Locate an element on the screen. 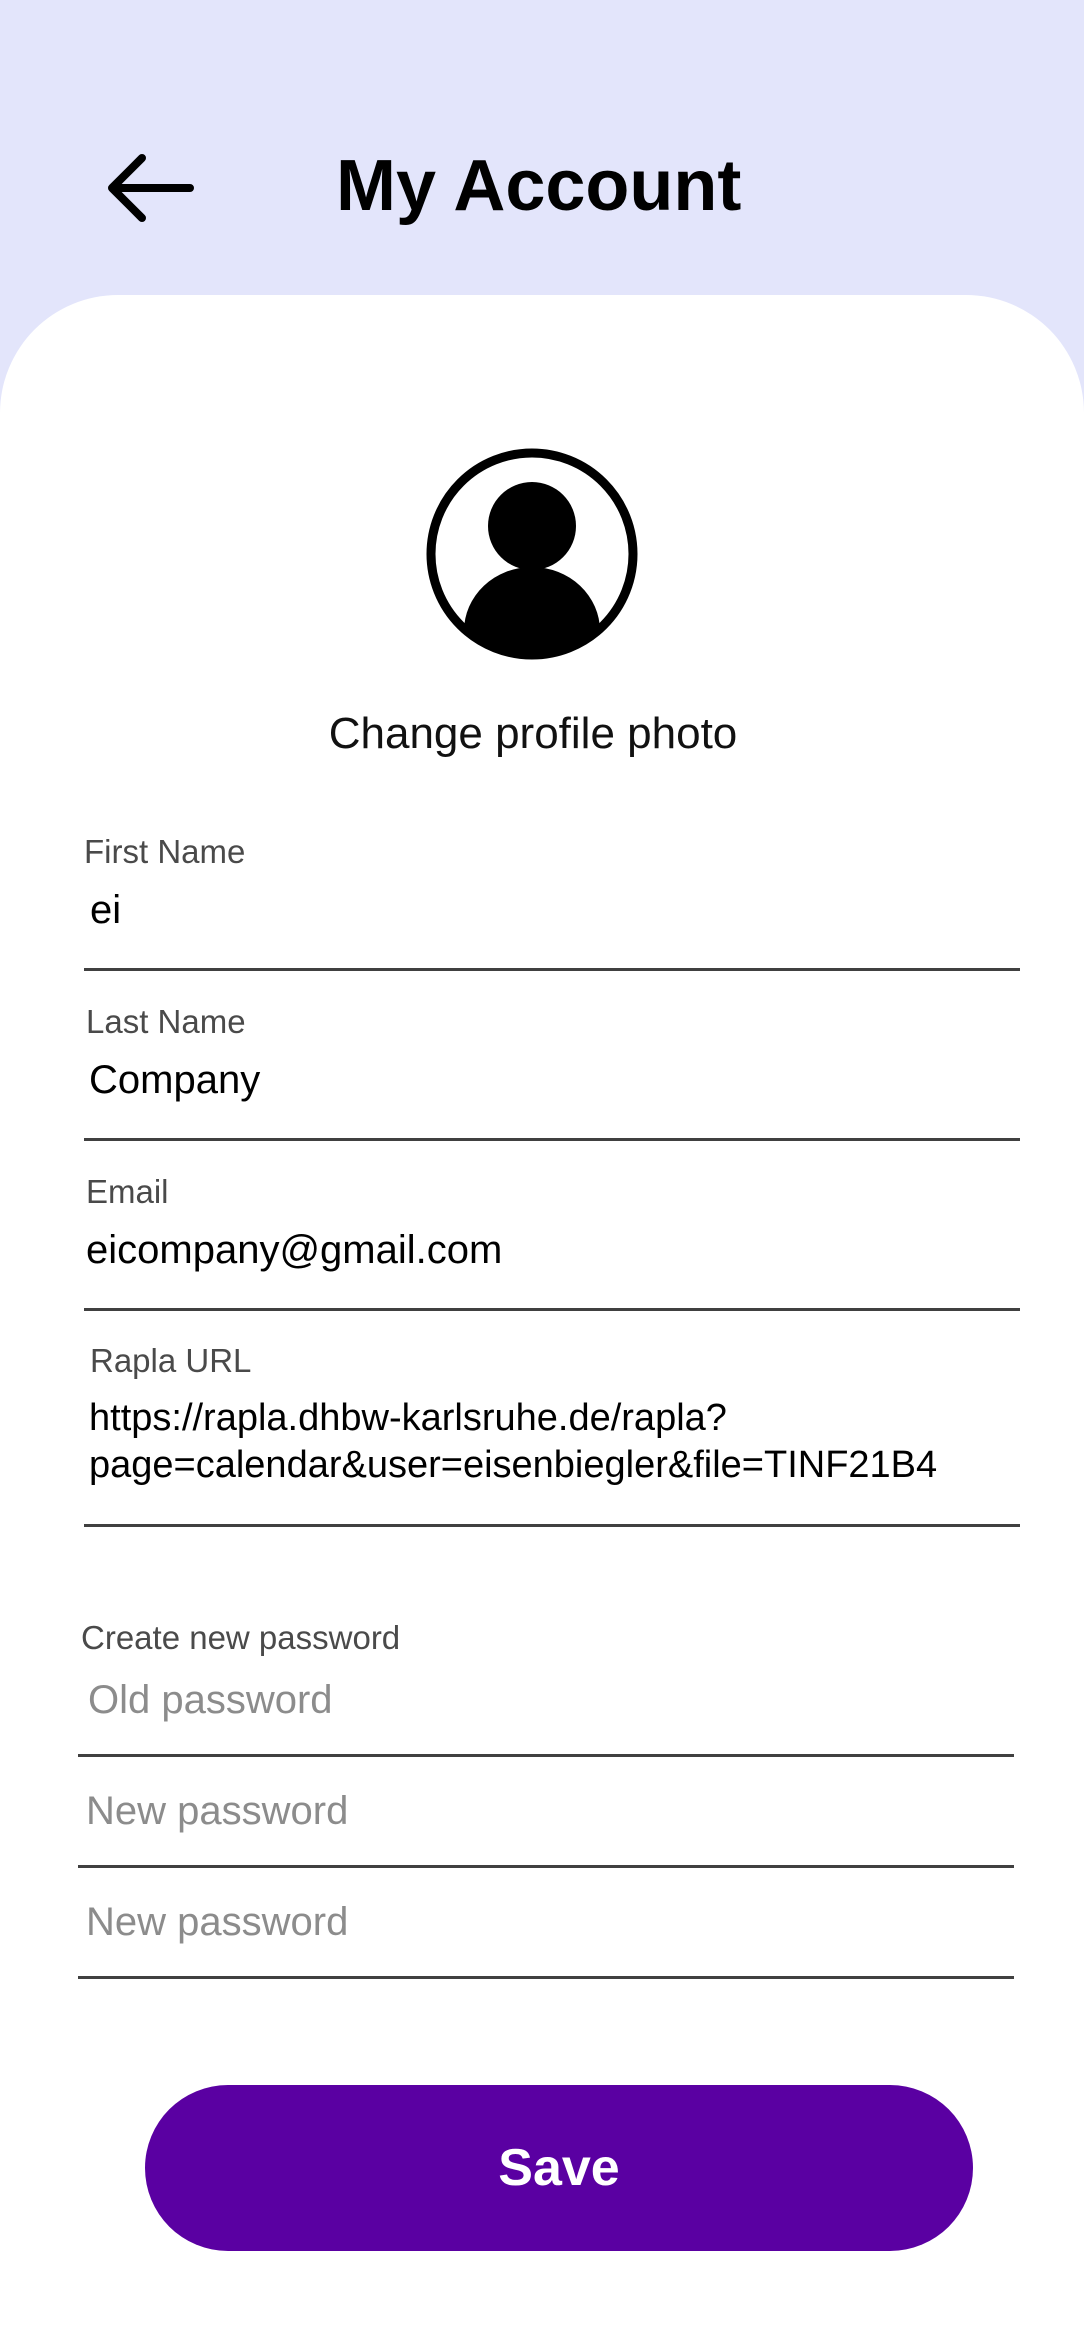 The image size is (1084, 2345). new-password-input is located at coordinates (550, 1811).